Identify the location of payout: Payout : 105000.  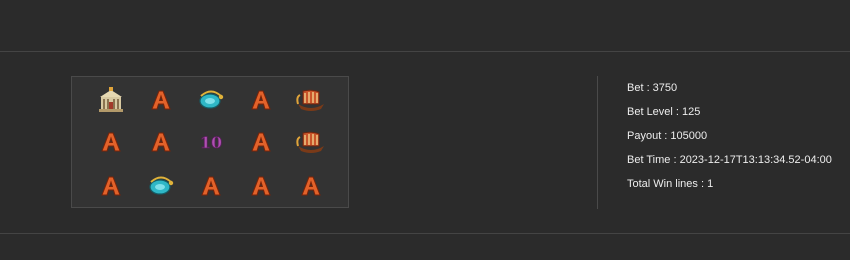
(667, 136).